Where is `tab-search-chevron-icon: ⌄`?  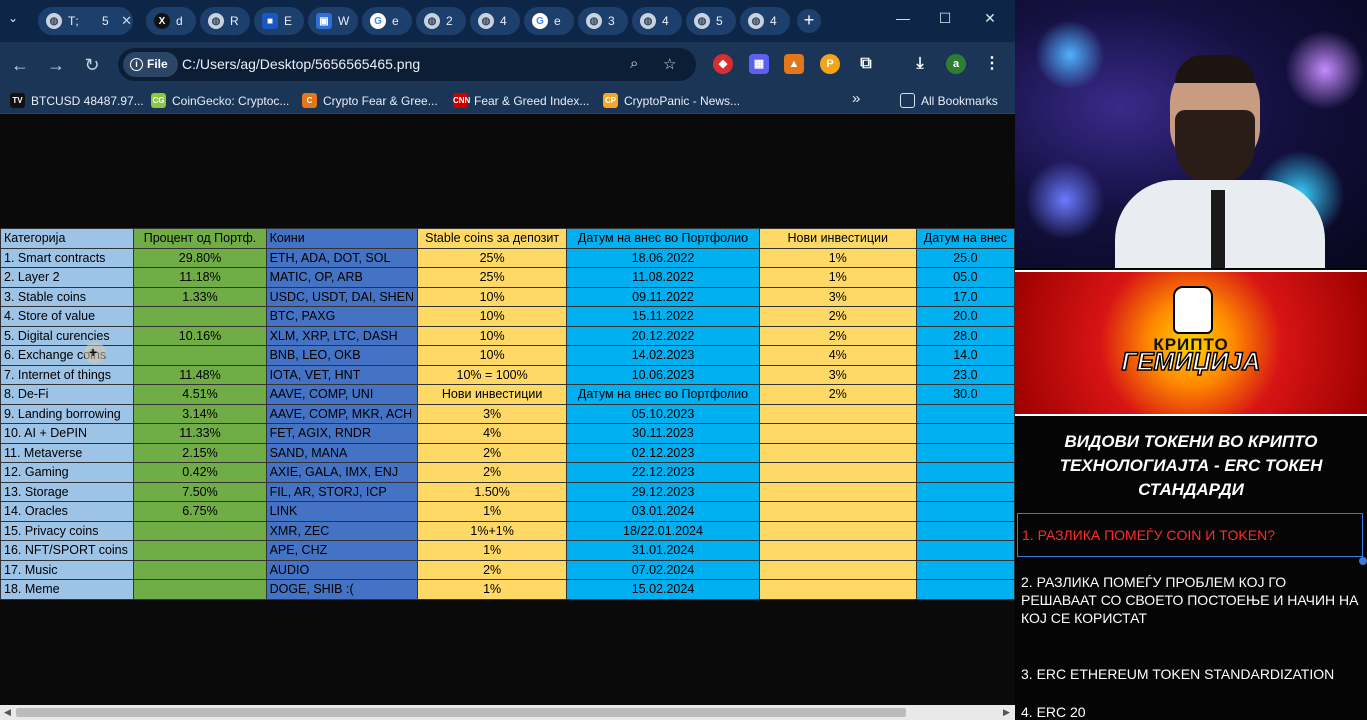 tab-search-chevron-icon: ⌄ is located at coordinates (18, 21).